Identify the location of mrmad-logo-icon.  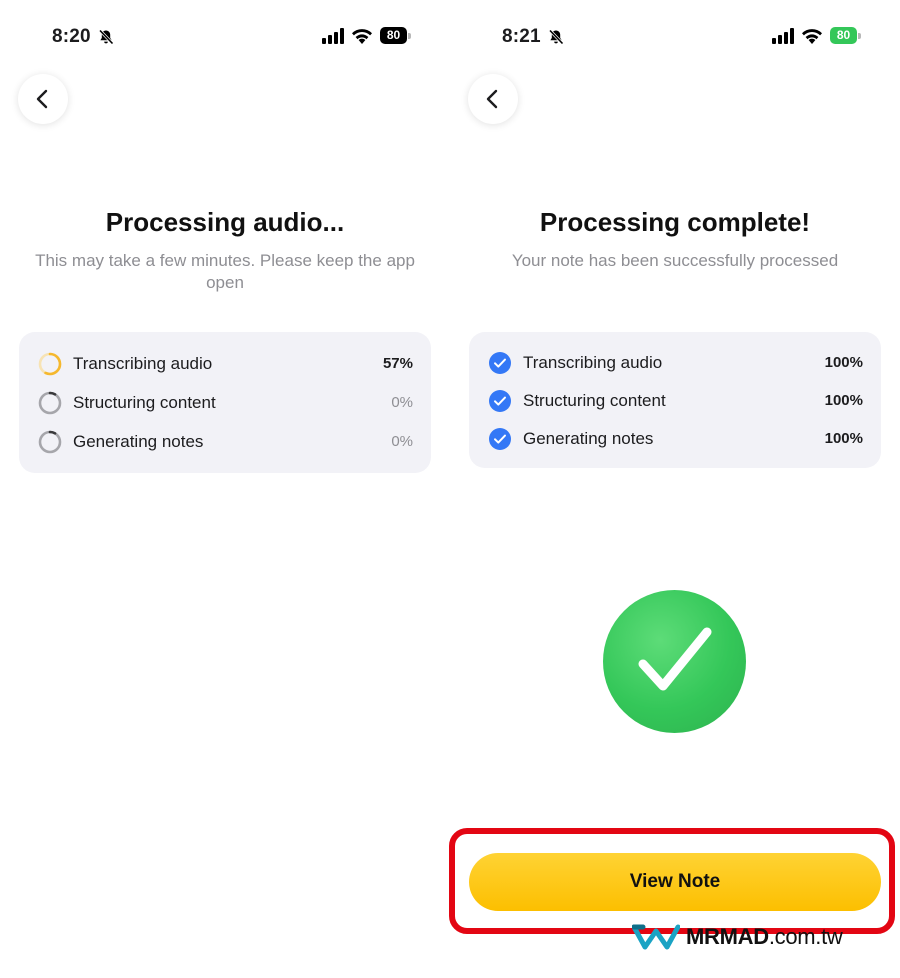
(656, 937).